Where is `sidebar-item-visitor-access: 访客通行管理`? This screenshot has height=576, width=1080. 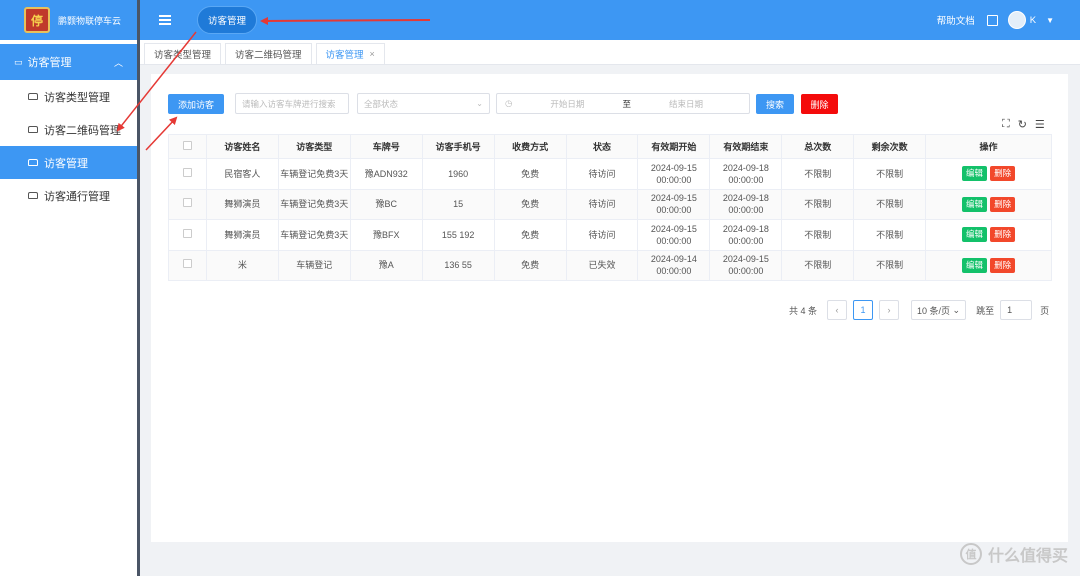 sidebar-item-visitor-access: 访客通行管理 is located at coordinates (68, 195).